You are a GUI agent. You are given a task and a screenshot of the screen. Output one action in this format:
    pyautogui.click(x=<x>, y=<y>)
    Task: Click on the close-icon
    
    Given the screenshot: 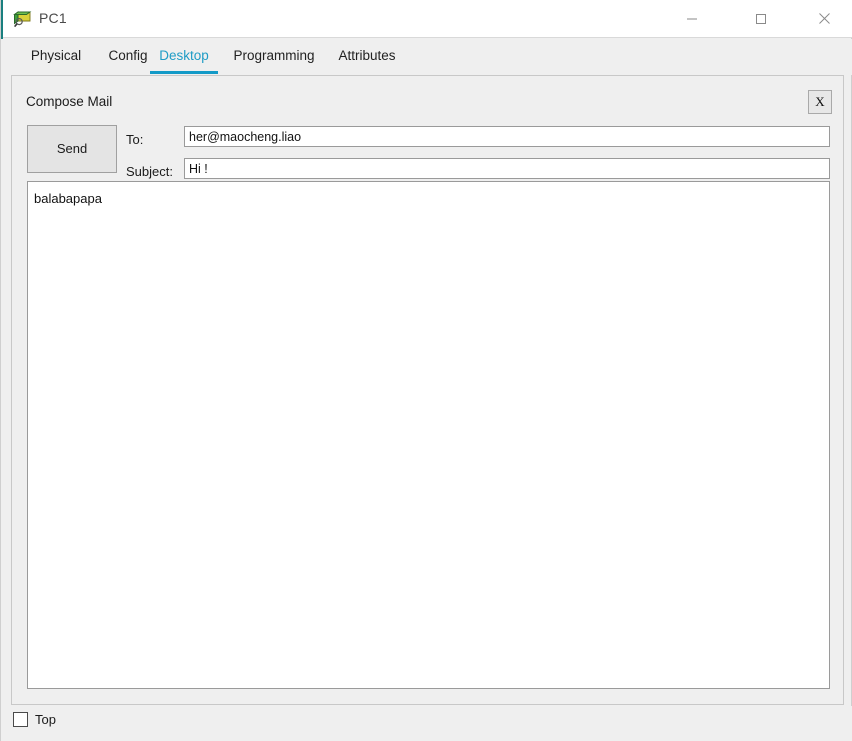 What is the action you would take?
    pyautogui.click(x=824, y=18)
    